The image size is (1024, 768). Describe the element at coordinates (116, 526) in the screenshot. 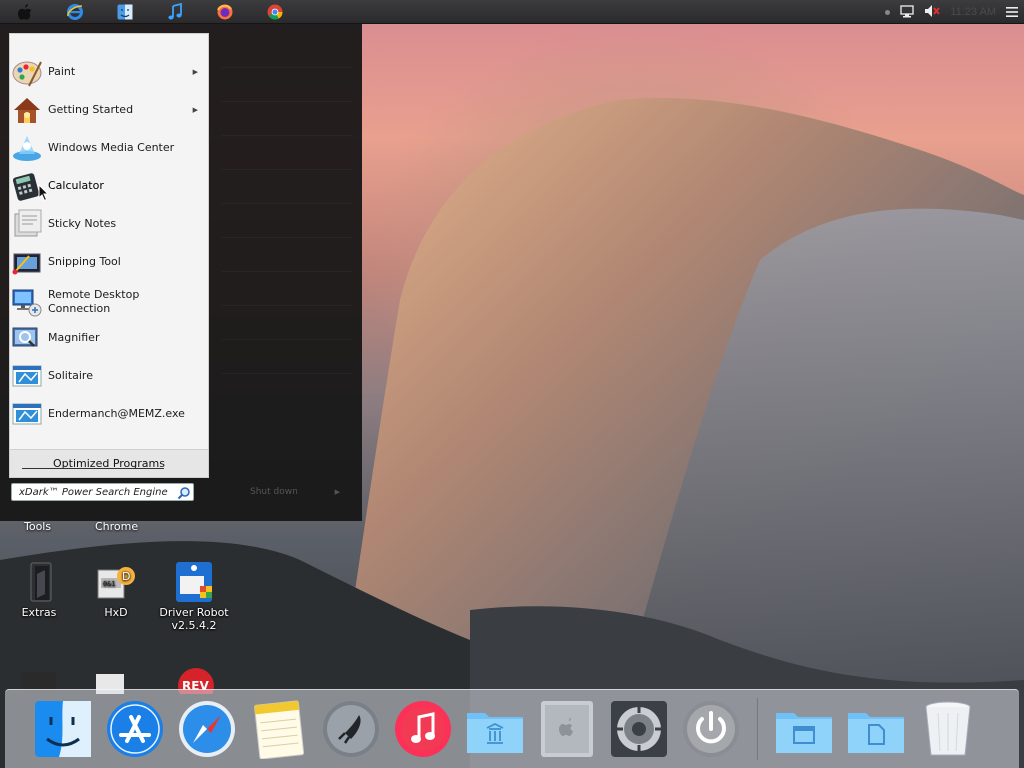

I see `desktop-icon-label-chrome: Chrome` at that location.